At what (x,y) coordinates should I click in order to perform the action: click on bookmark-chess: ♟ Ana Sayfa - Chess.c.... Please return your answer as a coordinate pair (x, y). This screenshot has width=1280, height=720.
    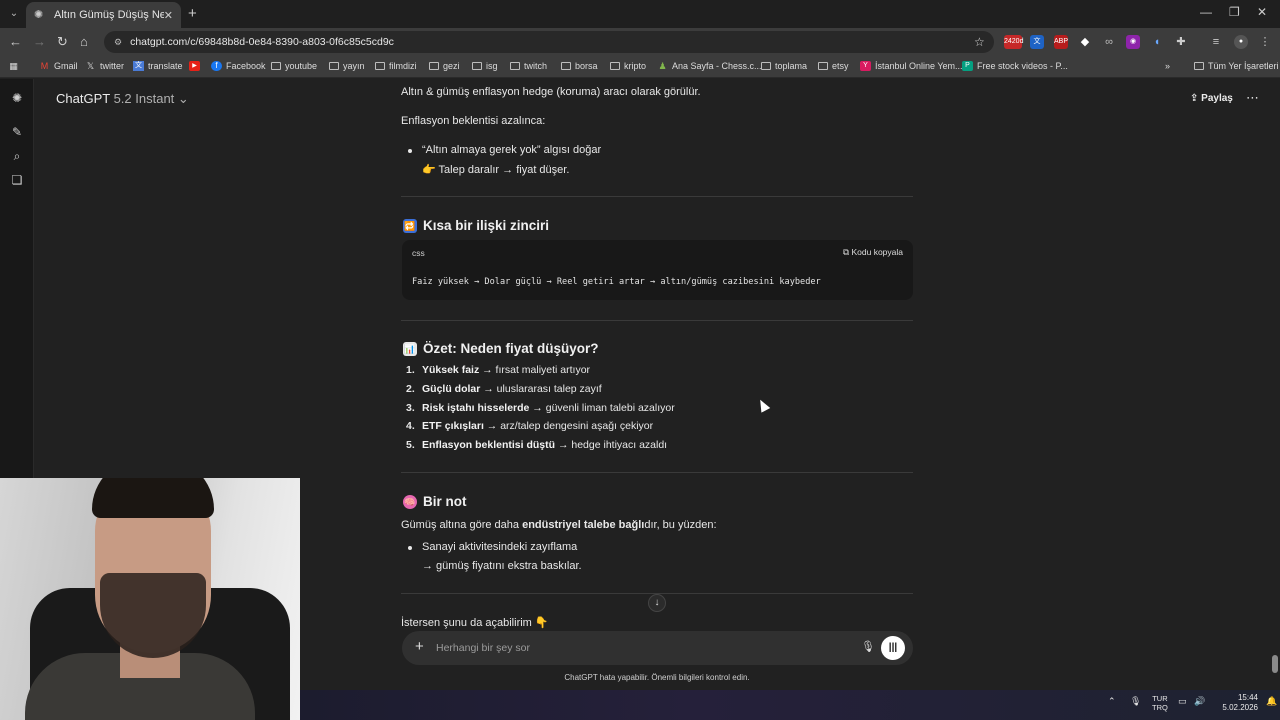
    Looking at the image, I should click on (709, 66).